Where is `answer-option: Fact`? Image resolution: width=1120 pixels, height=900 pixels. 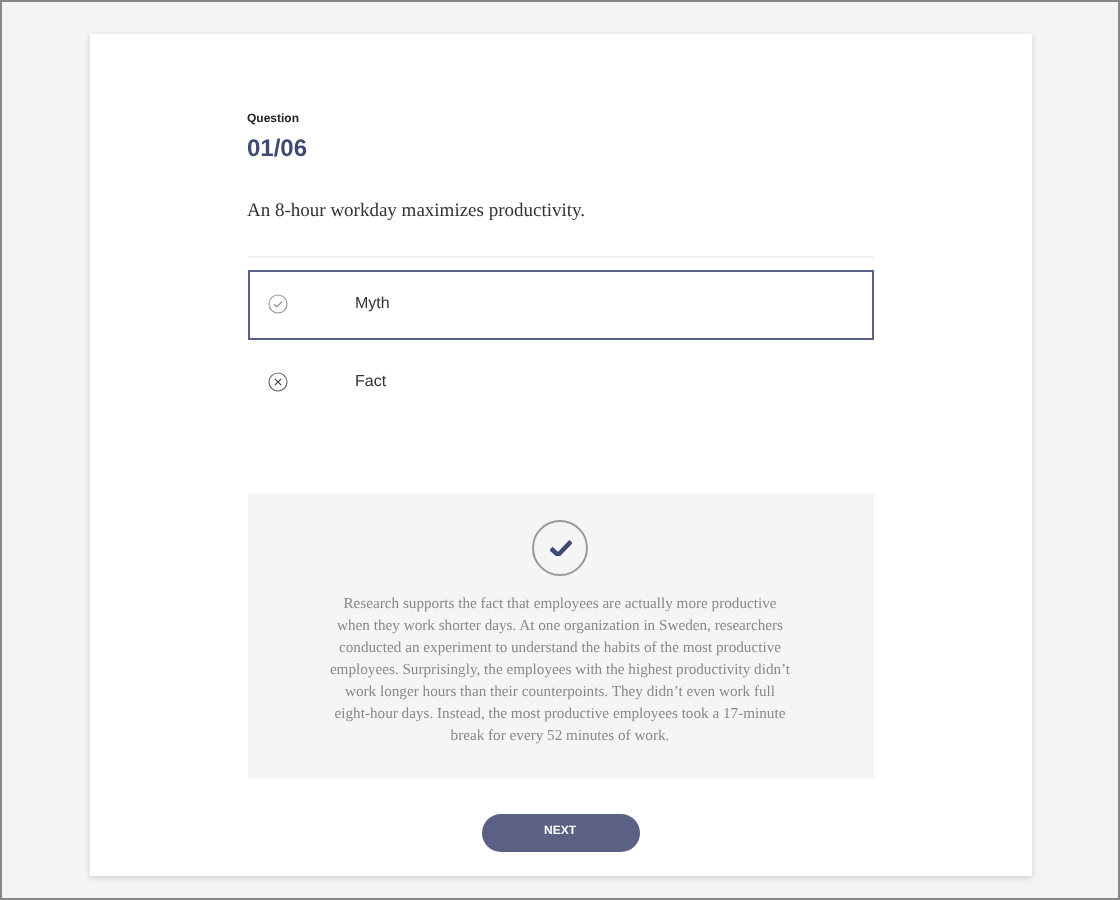
answer-option: Fact is located at coordinates (560, 382).